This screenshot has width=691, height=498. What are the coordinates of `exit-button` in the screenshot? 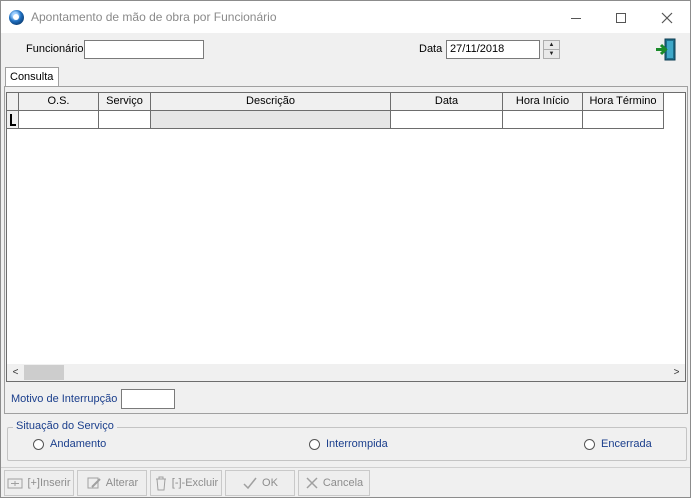 It's located at (665, 49).